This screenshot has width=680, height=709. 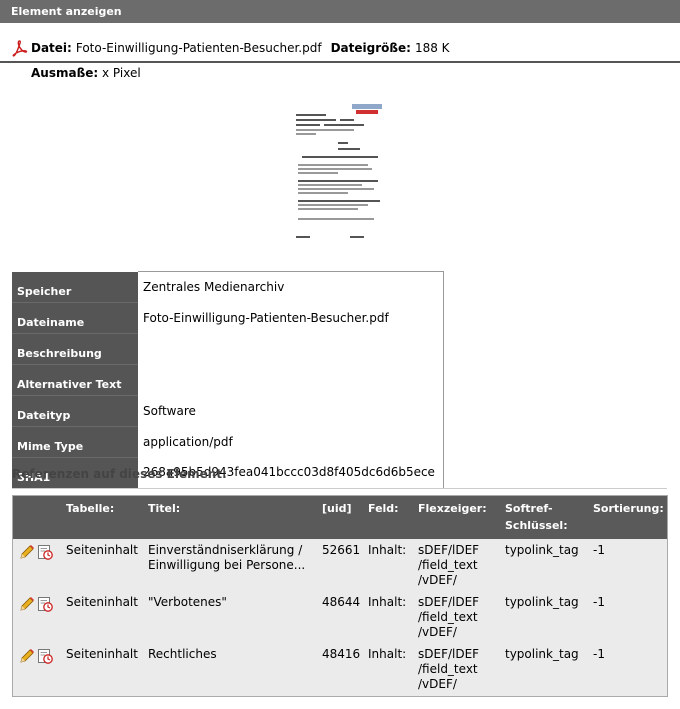 What do you see at coordinates (121, 73) in the screenshot?
I see `dimensions-value: x Pixel` at bounding box center [121, 73].